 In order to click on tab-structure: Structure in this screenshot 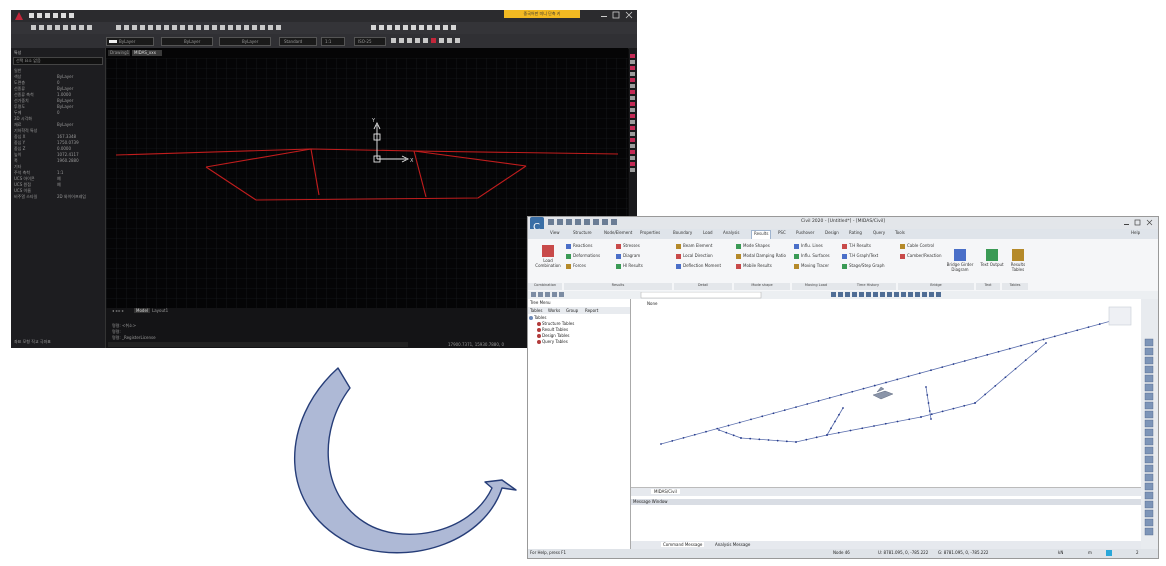, I will do `click(582, 234)`.